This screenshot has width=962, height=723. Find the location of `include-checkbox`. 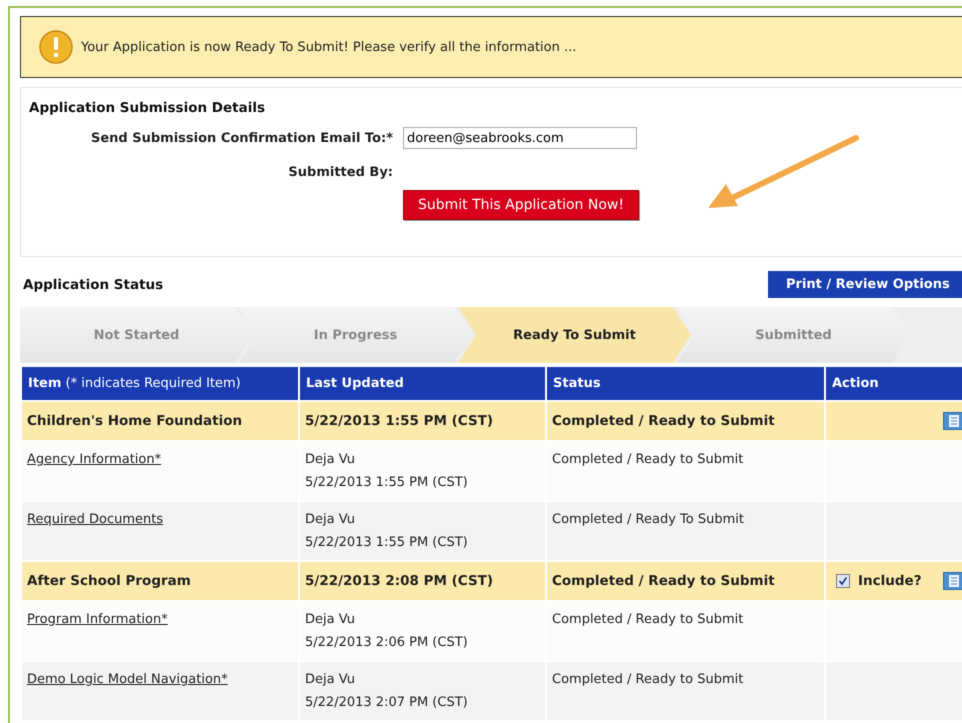

include-checkbox is located at coordinates (843, 581).